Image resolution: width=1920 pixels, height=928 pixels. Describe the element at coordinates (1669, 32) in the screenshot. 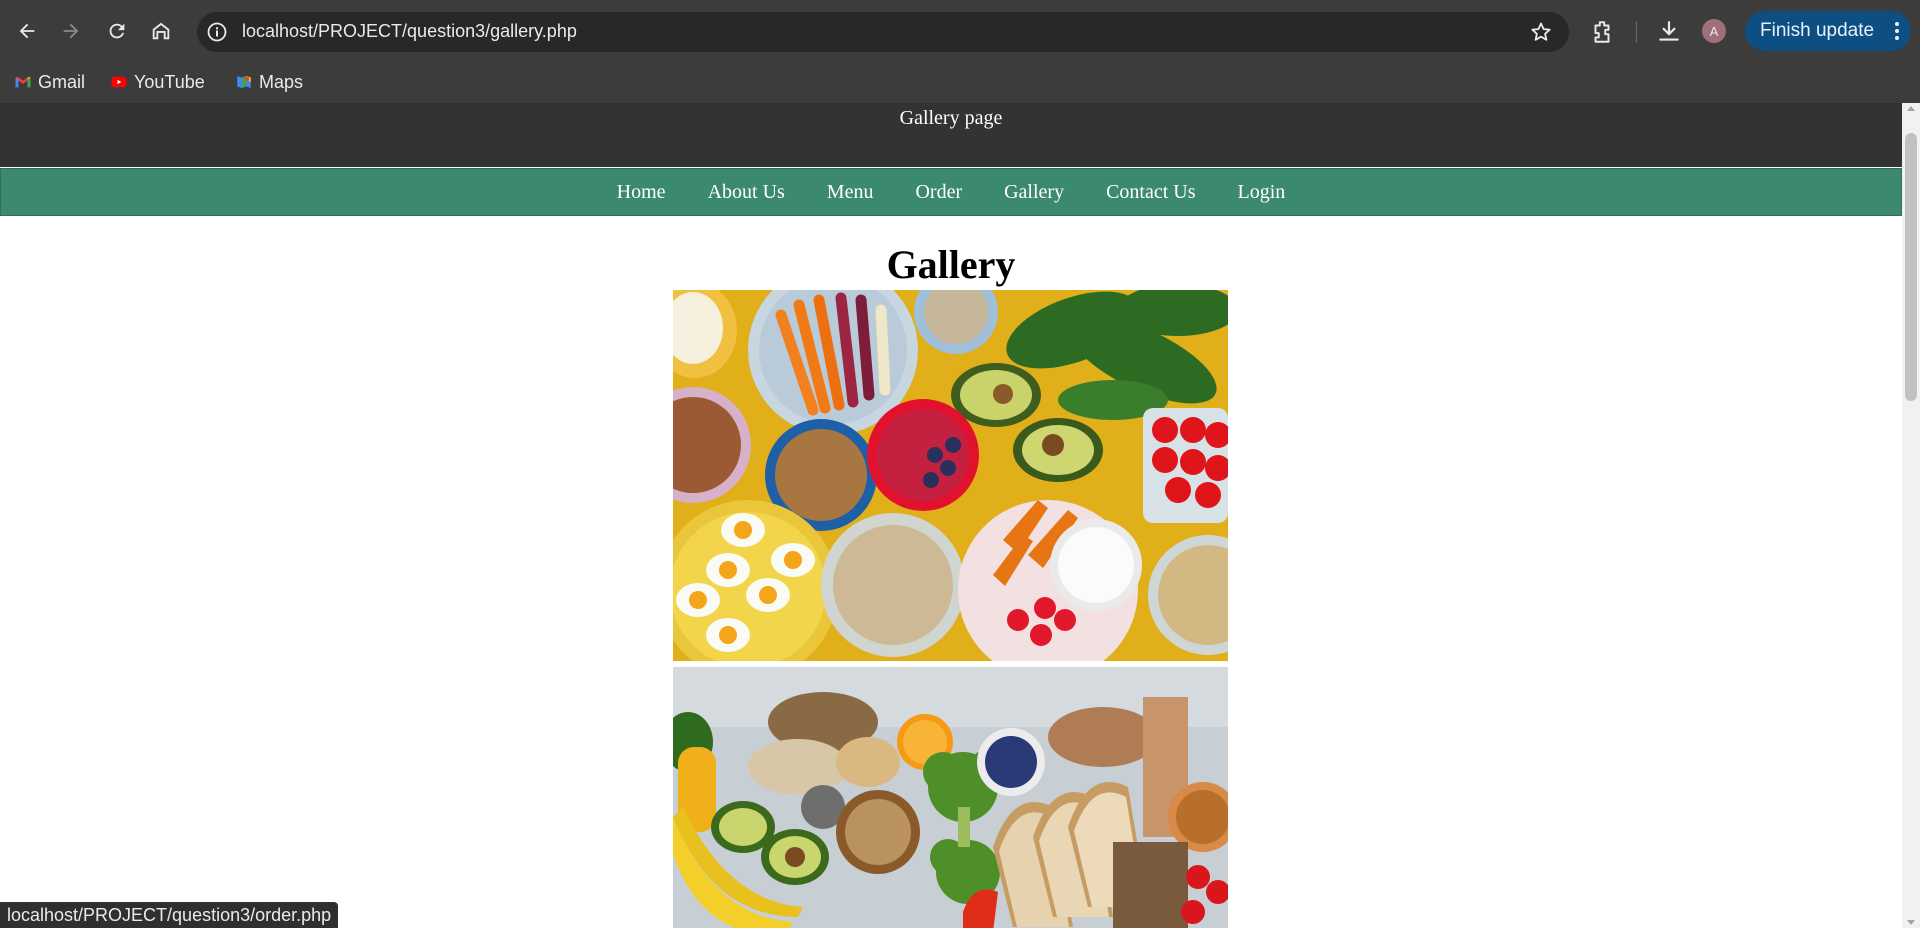

I see `download-icon` at that location.